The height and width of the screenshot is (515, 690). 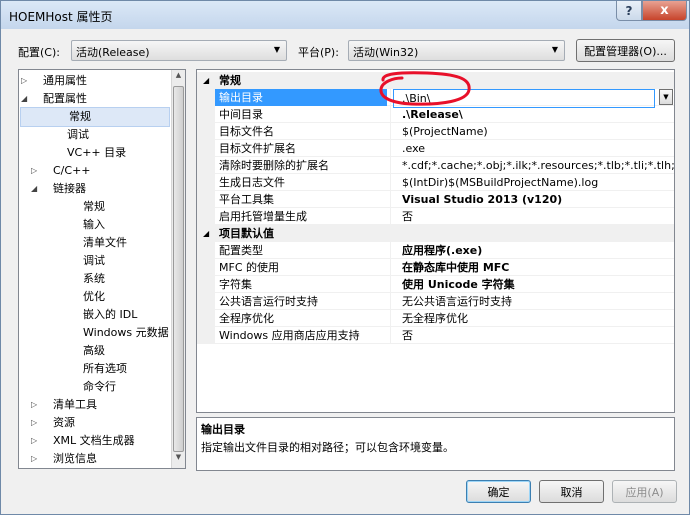 I want to click on property-name: 清除时要删除的扩展名, so click(x=274, y=165).